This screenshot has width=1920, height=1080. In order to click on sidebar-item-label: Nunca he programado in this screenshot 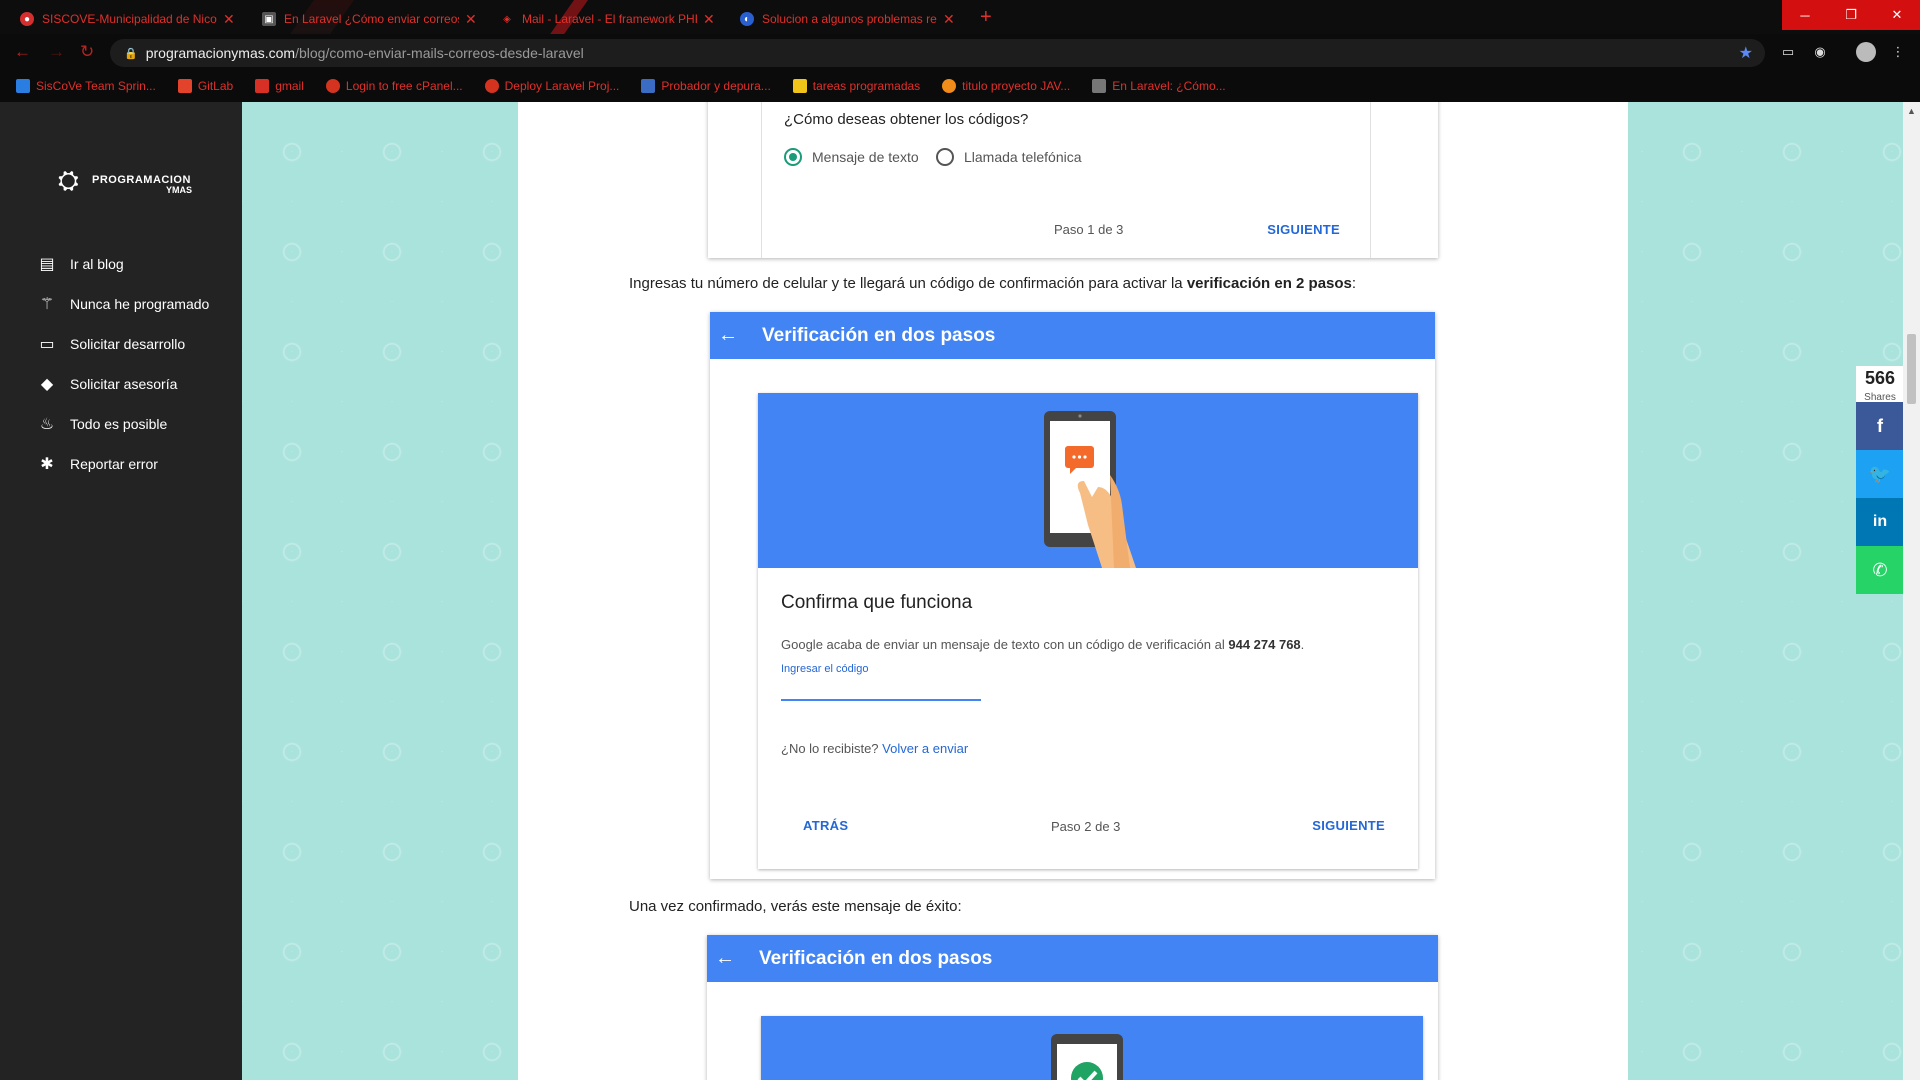, I will do `click(140, 304)`.